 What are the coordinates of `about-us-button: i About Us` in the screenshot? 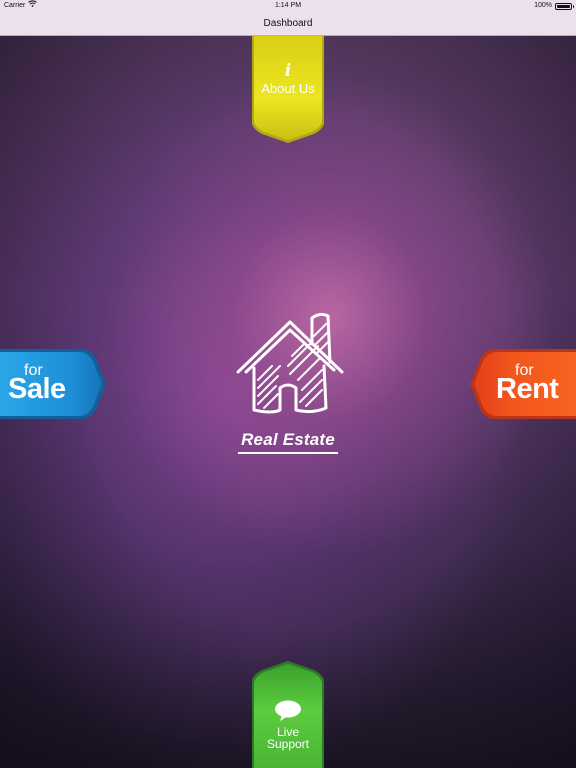 It's located at (288, 90).